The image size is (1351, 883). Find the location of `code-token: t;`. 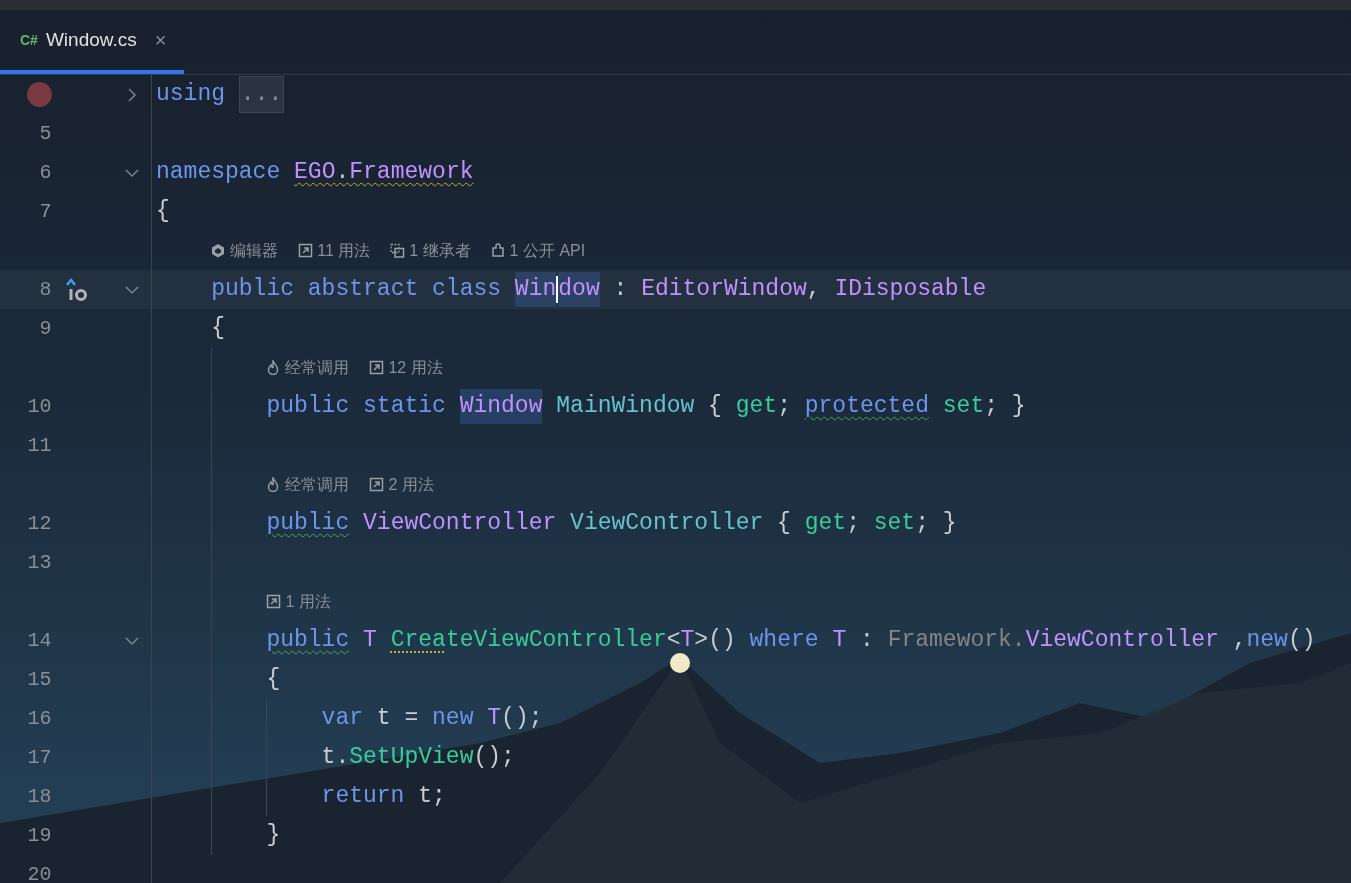

code-token: t; is located at coordinates (431, 797).